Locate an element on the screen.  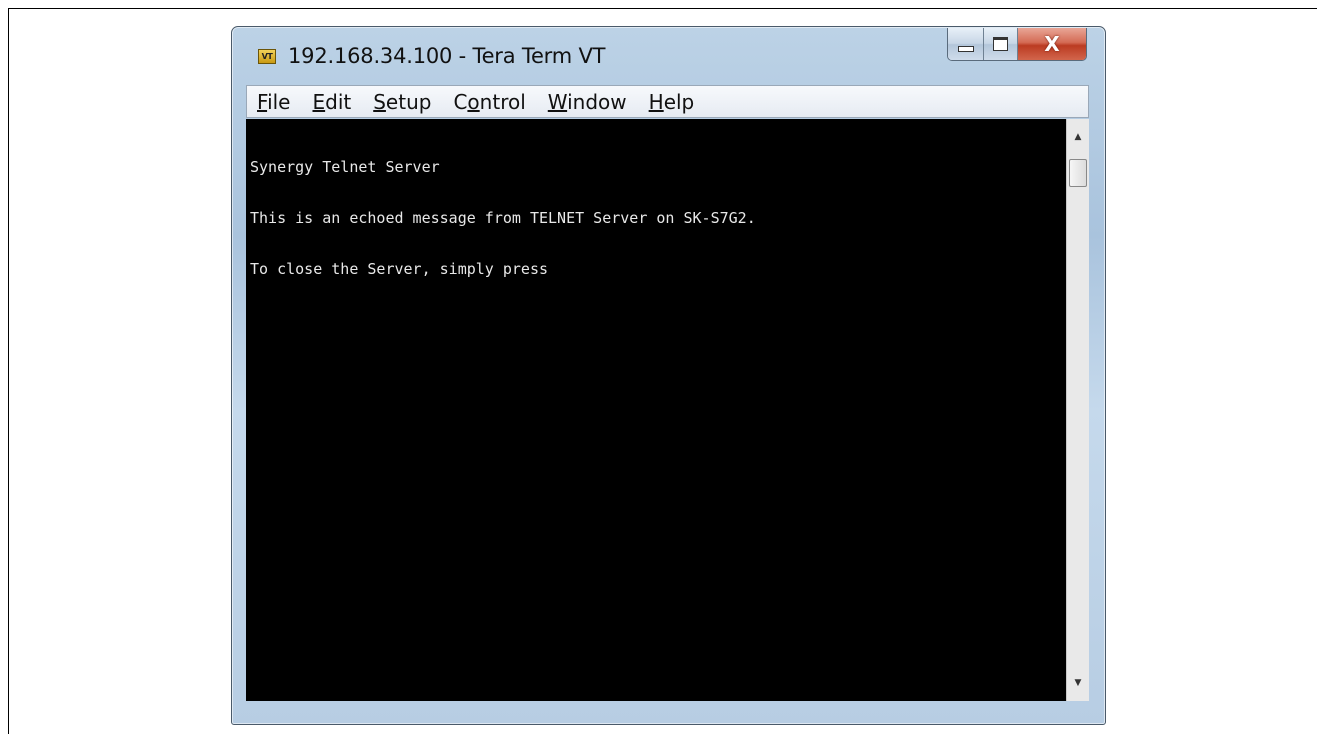
menu-label-rest: indow is located at coordinates (597, 101).